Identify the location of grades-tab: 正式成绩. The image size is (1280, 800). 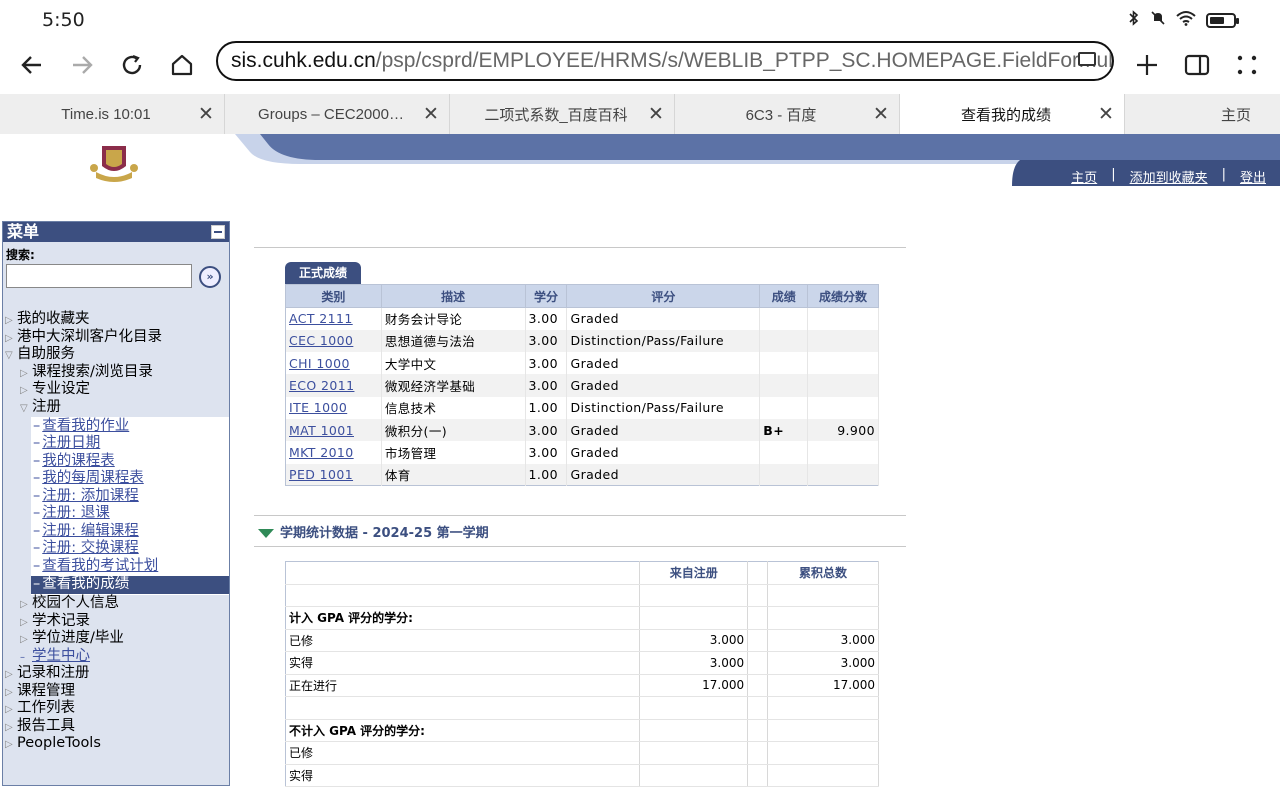
(323, 273).